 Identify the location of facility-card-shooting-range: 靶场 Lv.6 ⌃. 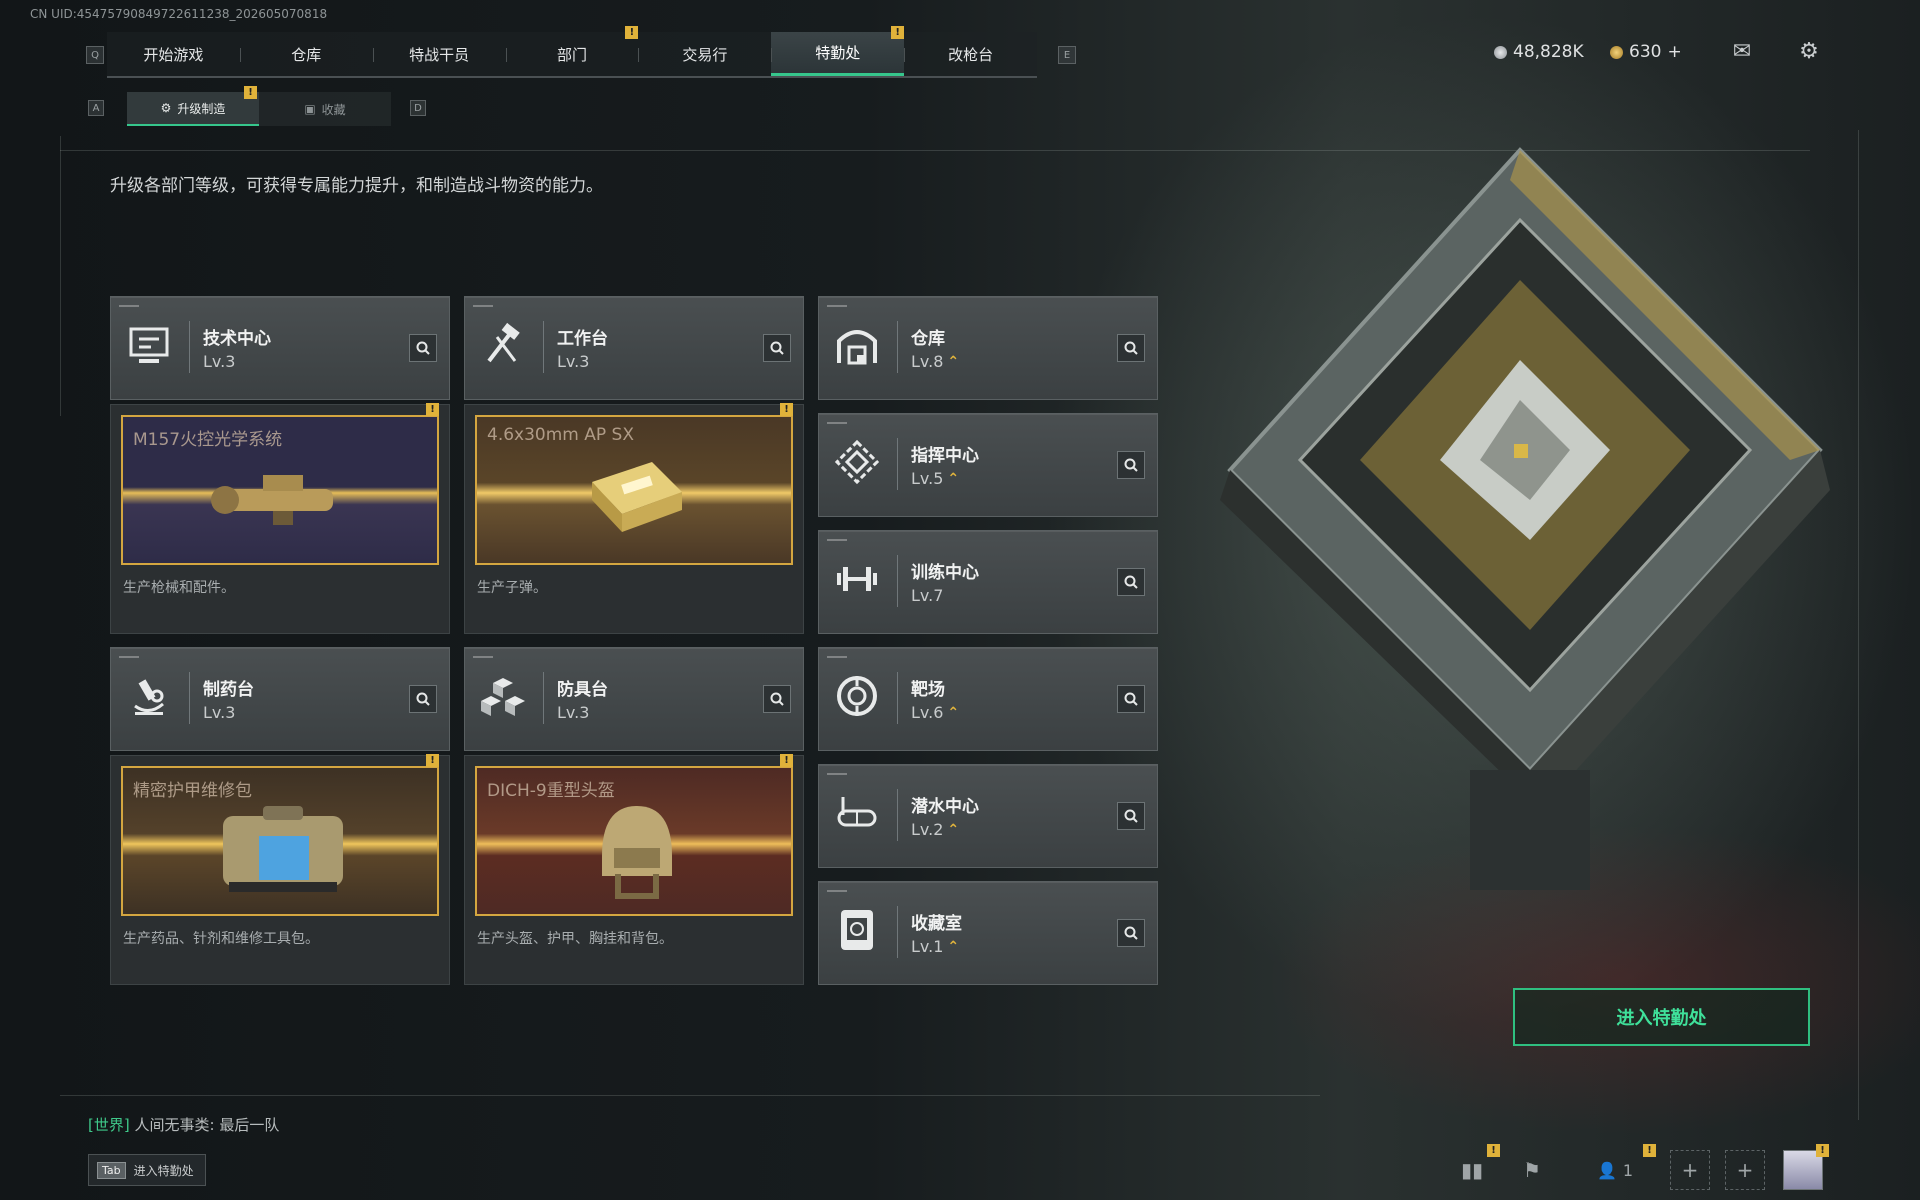
(988, 699).